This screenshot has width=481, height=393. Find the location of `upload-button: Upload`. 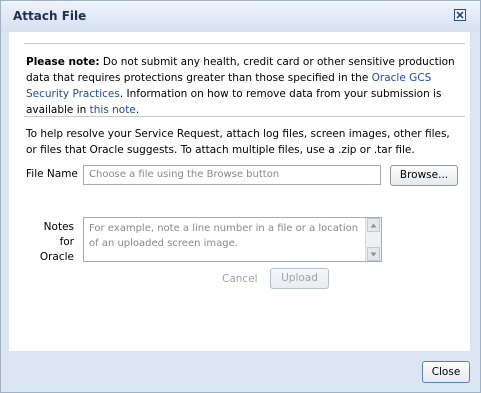

upload-button: Upload is located at coordinates (299, 278).